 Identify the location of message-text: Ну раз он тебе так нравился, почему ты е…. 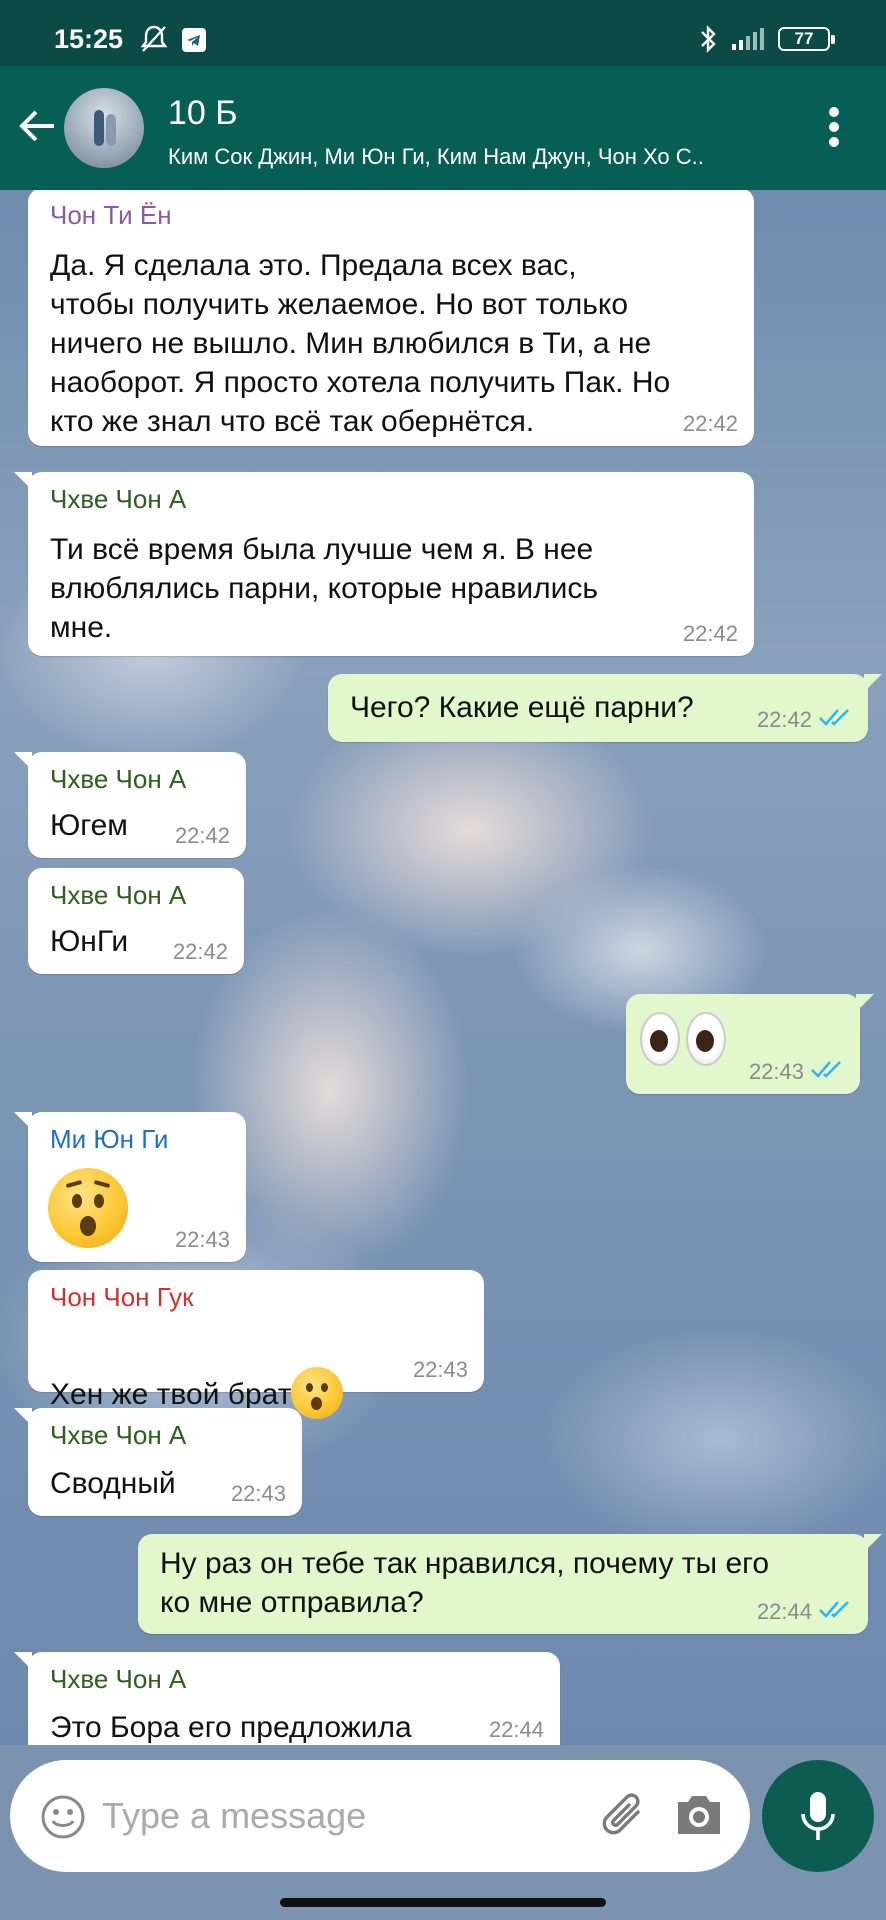
(465, 1583).